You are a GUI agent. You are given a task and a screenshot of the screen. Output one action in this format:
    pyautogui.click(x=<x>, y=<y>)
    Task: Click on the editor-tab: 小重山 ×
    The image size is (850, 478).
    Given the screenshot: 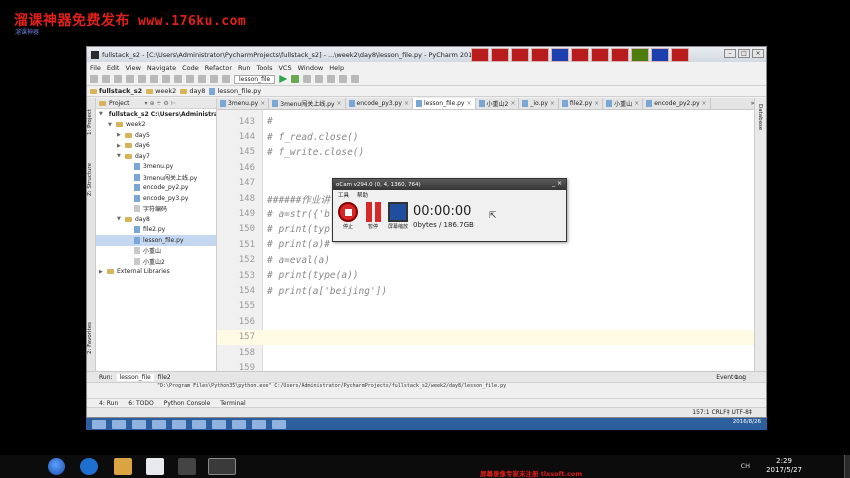 What is the action you would take?
    pyautogui.click(x=623, y=103)
    